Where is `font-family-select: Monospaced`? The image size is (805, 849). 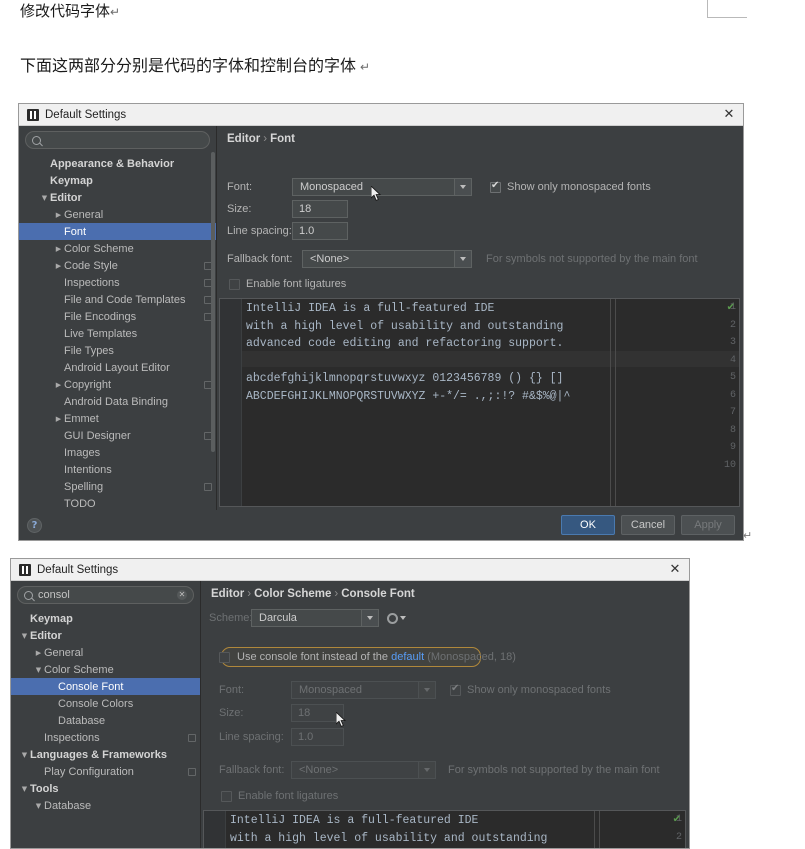
font-family-select: Monospaced is located at coordinates (382, 187).